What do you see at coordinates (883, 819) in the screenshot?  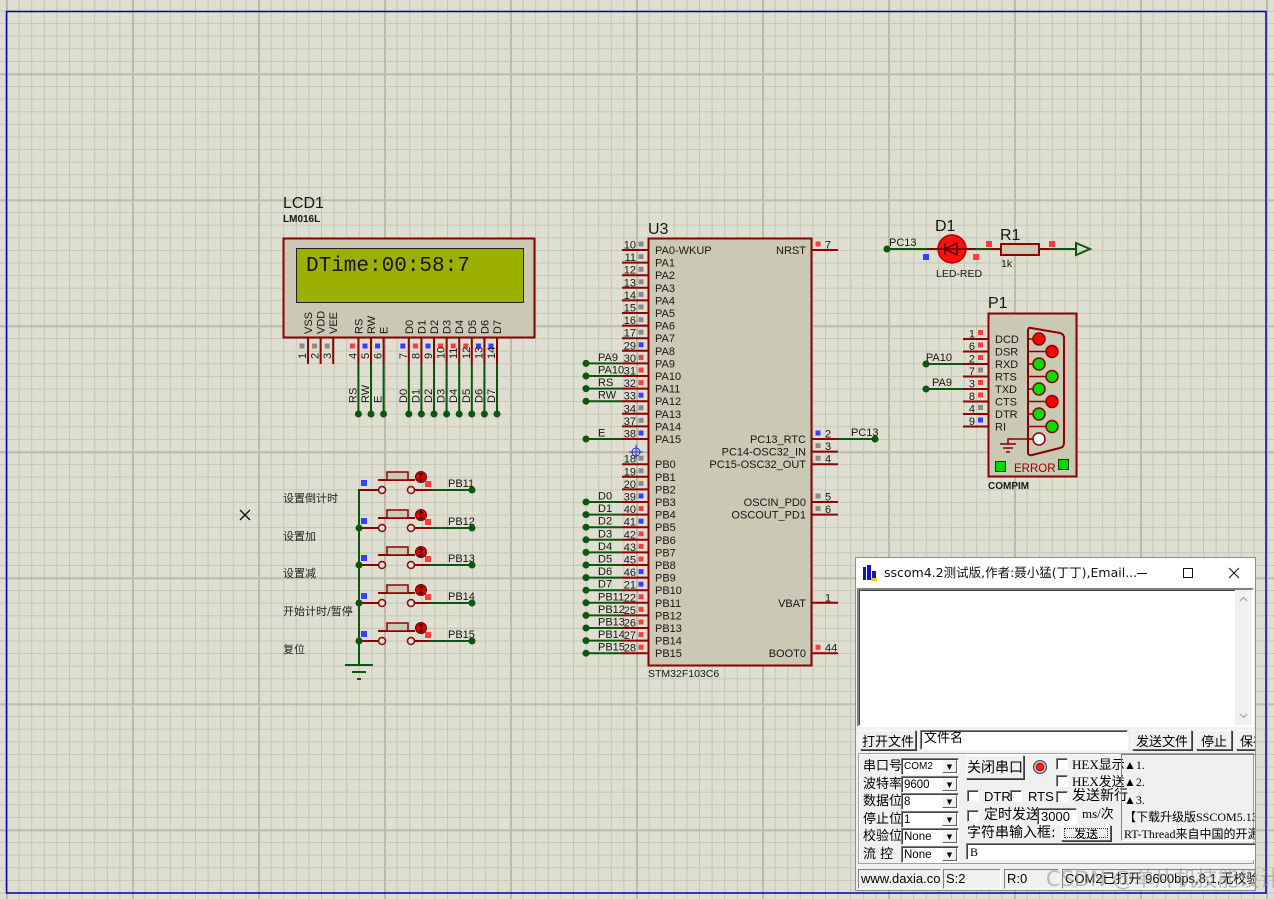 I see `stop-bits-label: 停止位` at bounding box center [883, 819].